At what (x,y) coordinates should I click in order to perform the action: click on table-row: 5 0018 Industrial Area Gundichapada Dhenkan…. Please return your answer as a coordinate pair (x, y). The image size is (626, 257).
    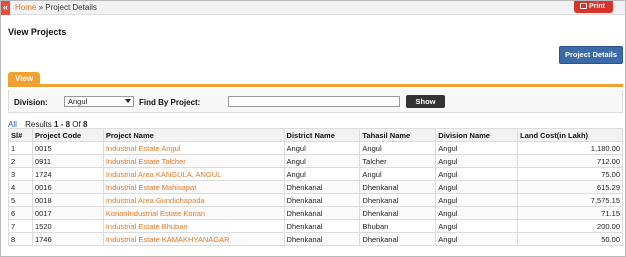
    Looking at the image, I should click on (315, 200).